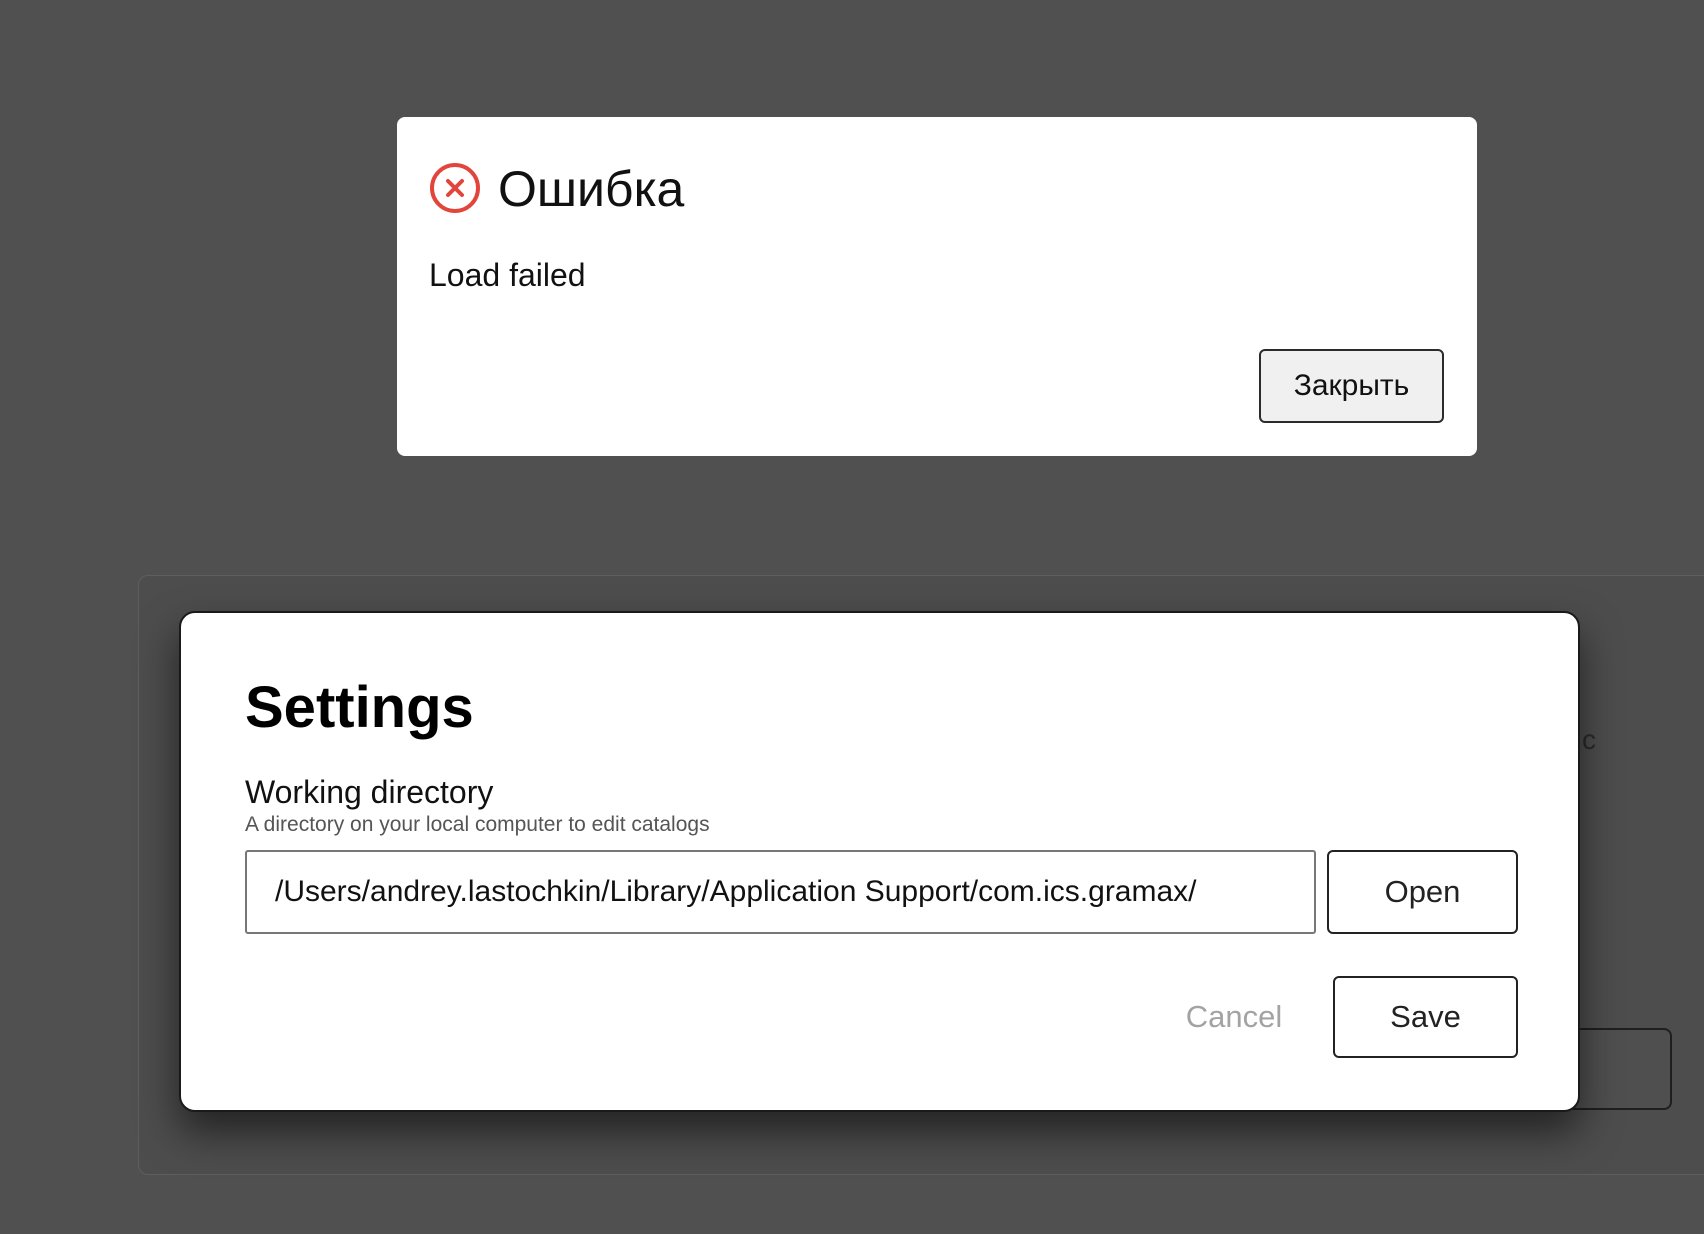  What do you see at coordinates (780, 892) in the screenshot?
I see `working-directory-input` at bounding box center [780, 892].